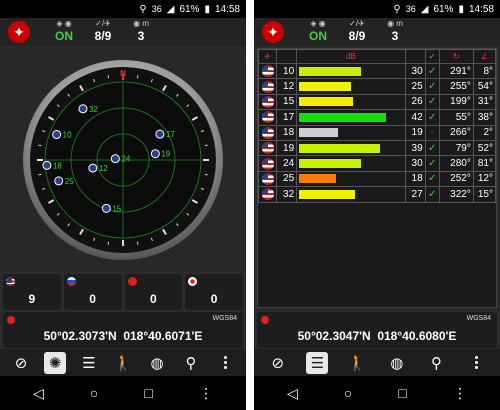  I want to click on satellite-marker: 12, so click(98, 168).